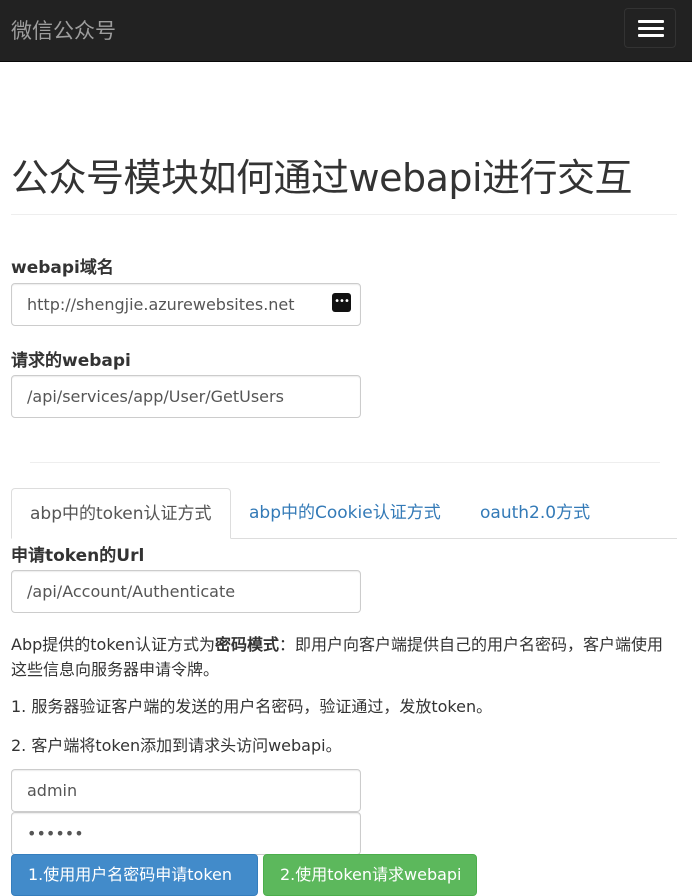 This screenshot has width=692, height=896. I want to click on request-label: 请求的webapi, so click(71, 361).